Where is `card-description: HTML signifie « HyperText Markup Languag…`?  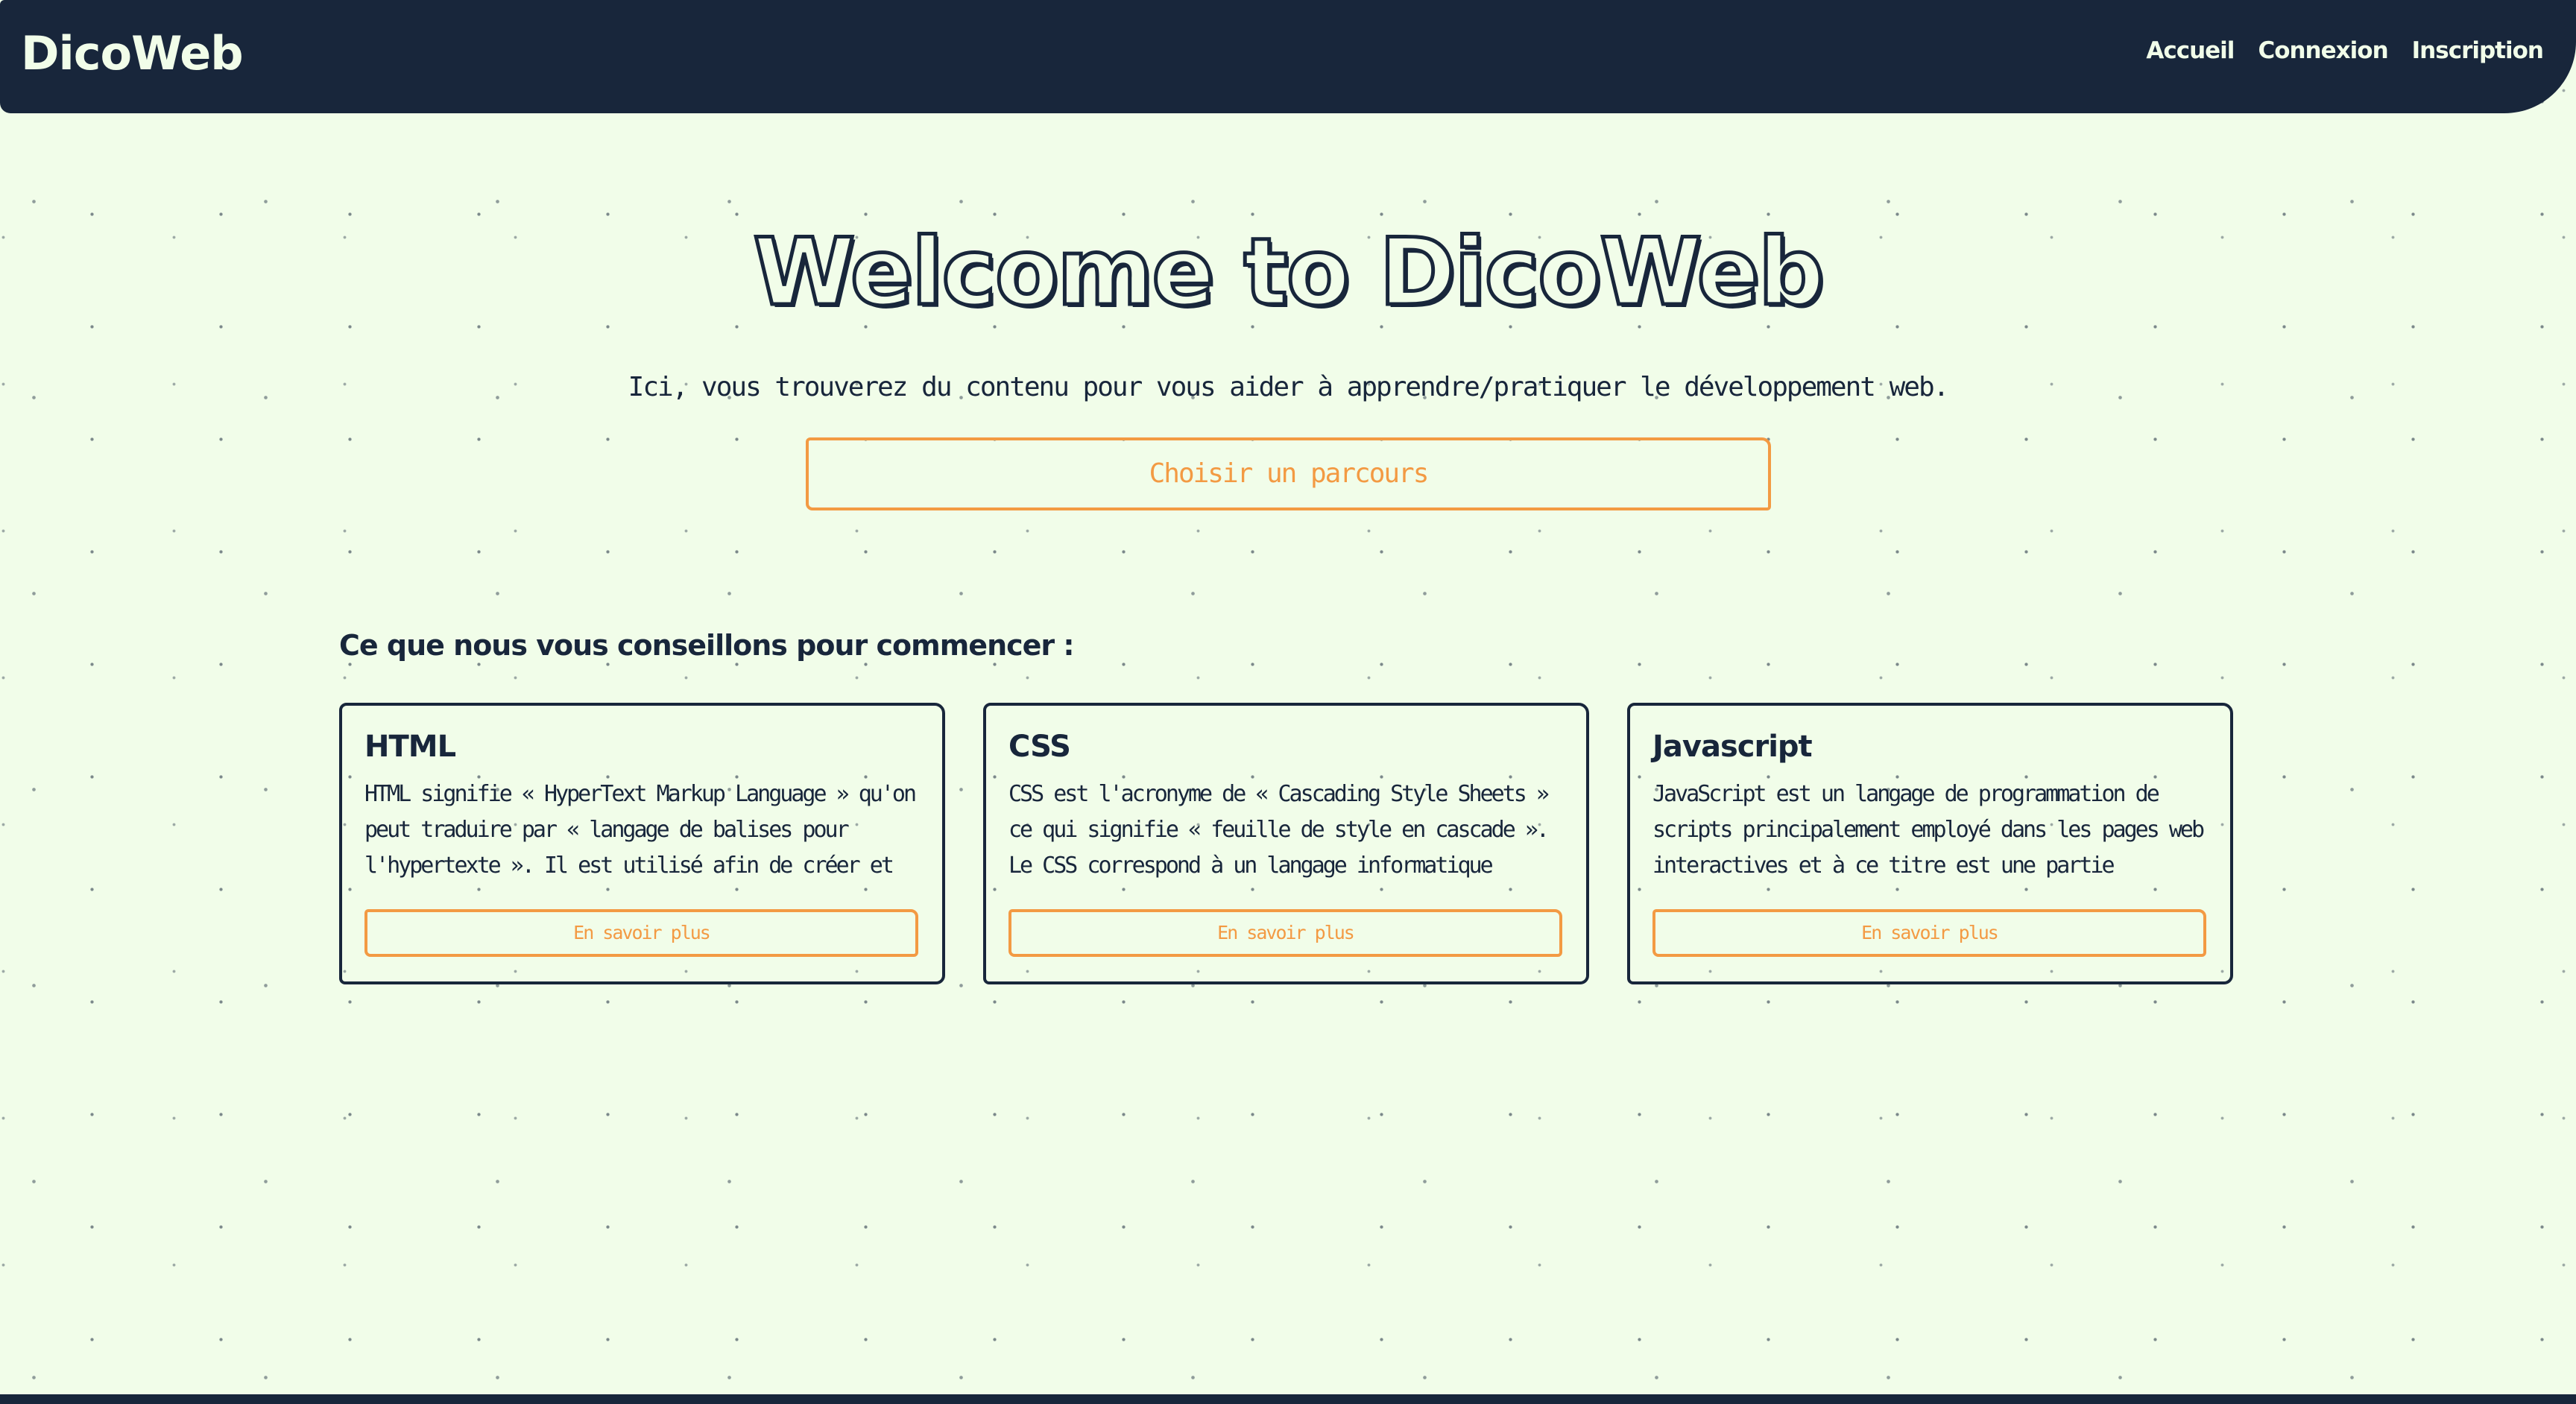
card-description: HTML signifie « HyperText Markup Languag… is located at coordinates (640, 830).